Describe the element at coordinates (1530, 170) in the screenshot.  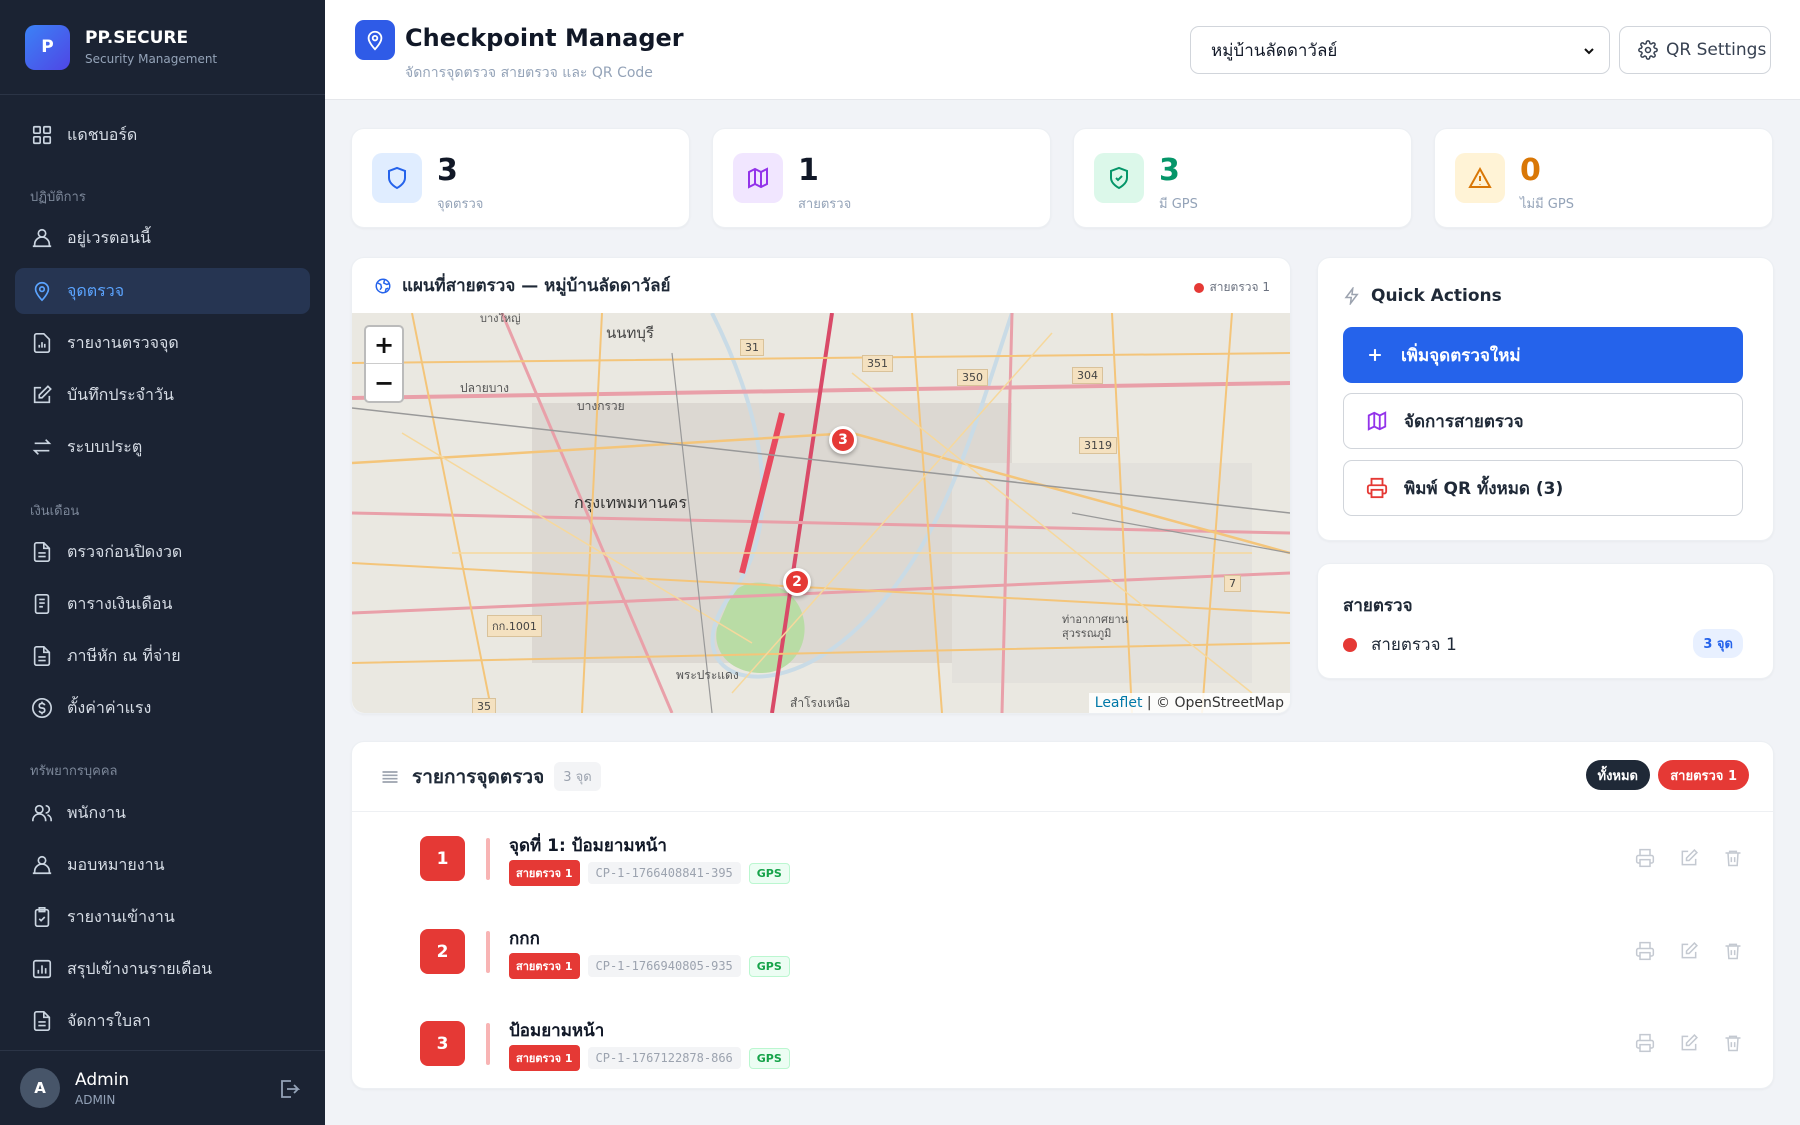
I see `stat-value: 0` at that location.